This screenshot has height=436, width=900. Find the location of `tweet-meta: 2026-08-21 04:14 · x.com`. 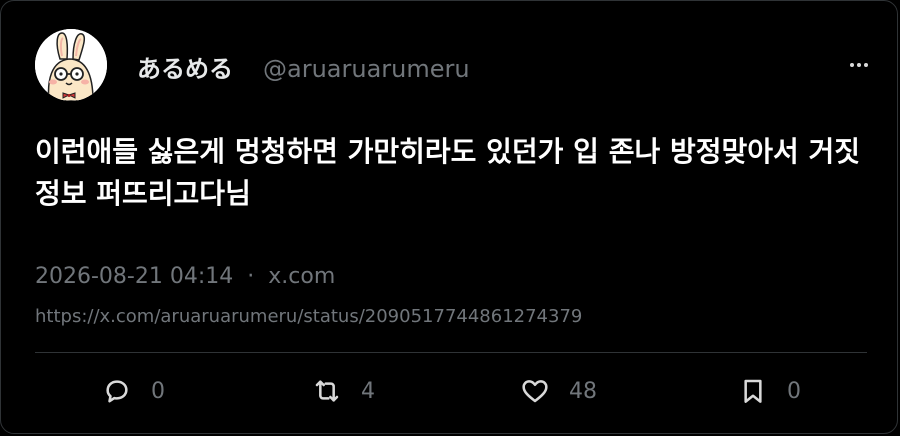

tweet-meta: 2026-08-21 04:14 · x.com is located at coordinates (185, 277).